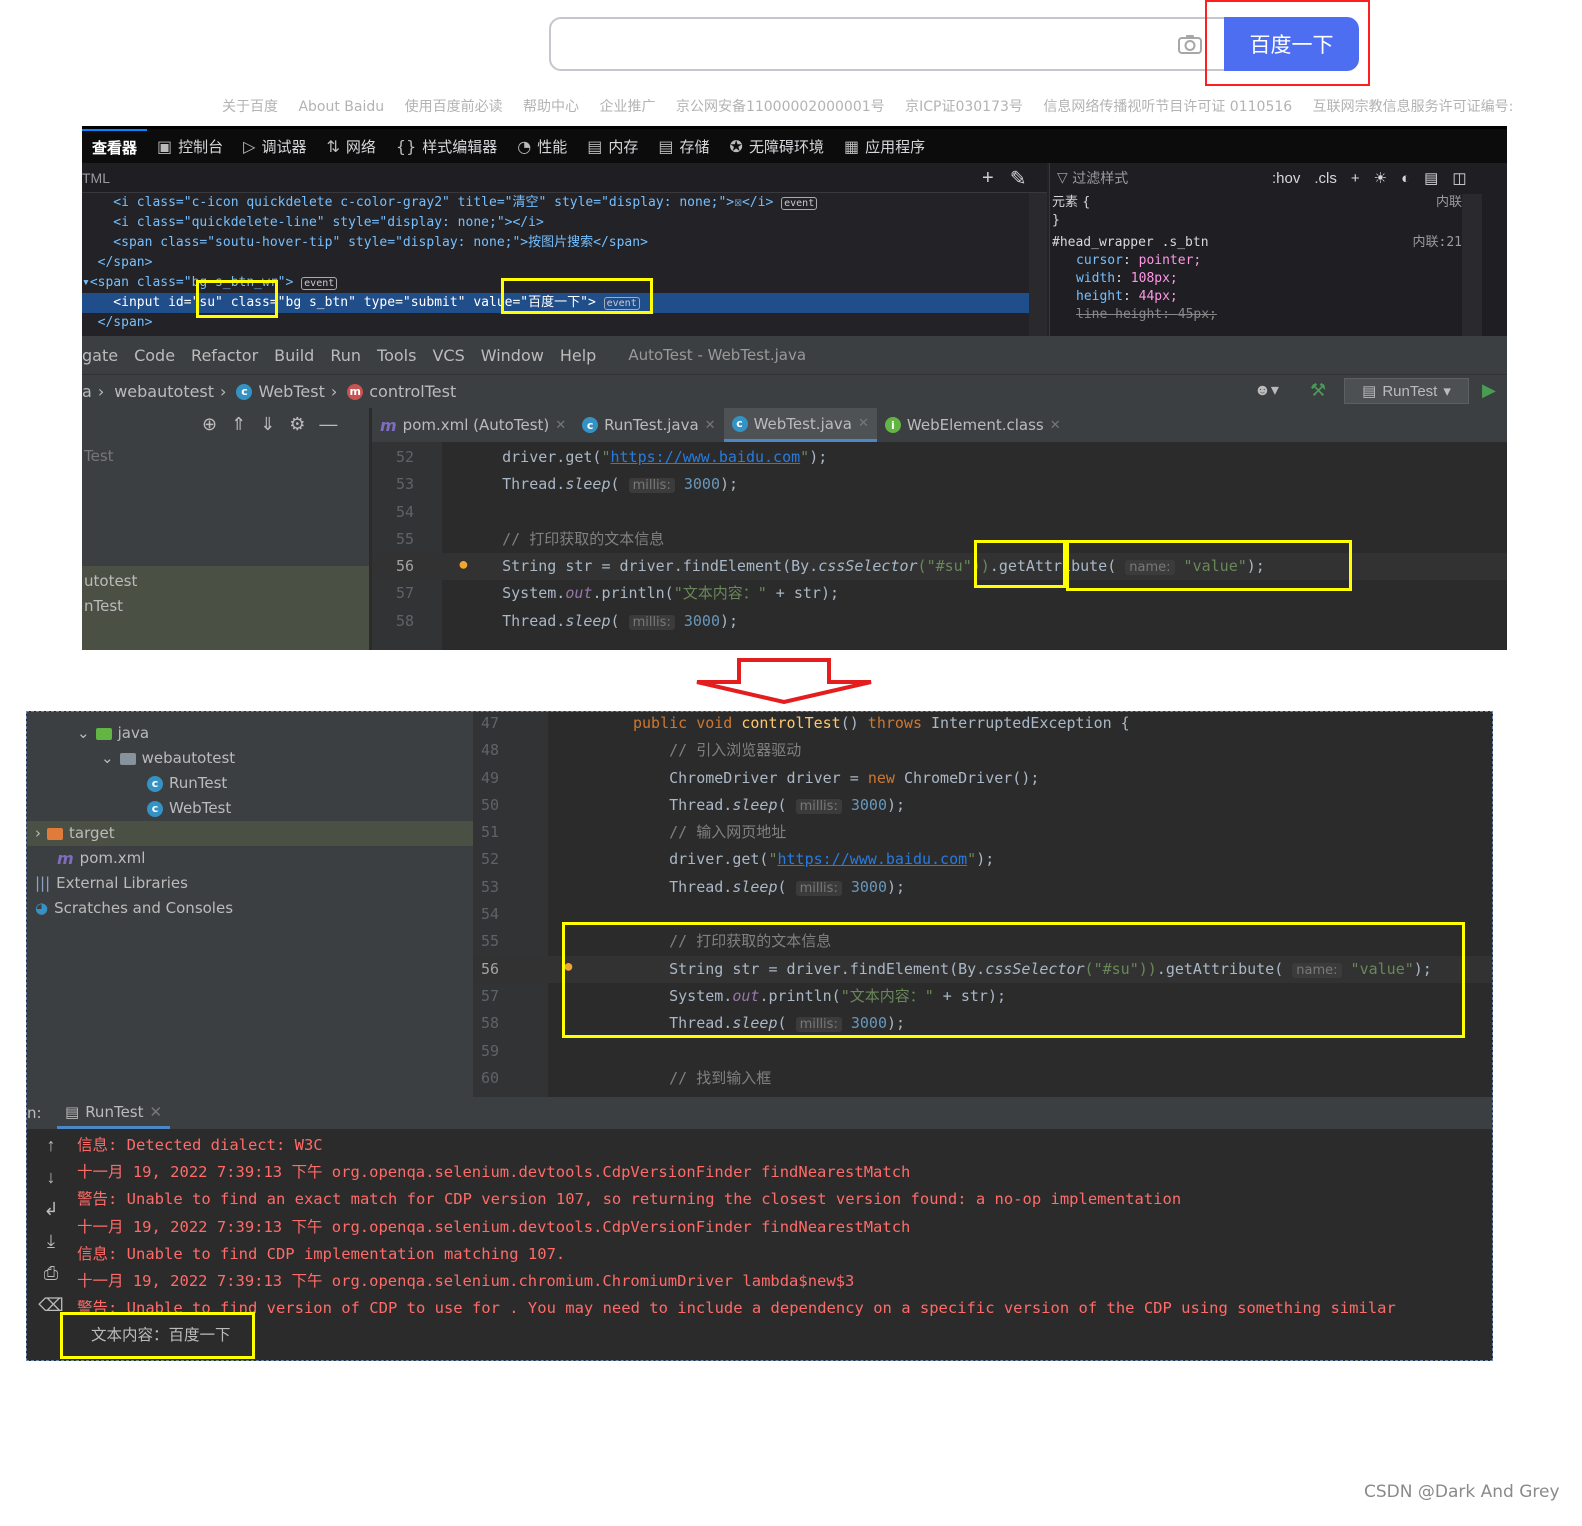 The image size is (1582, 1526). I want to click on menu-item: Refactor, so click(224, 355).